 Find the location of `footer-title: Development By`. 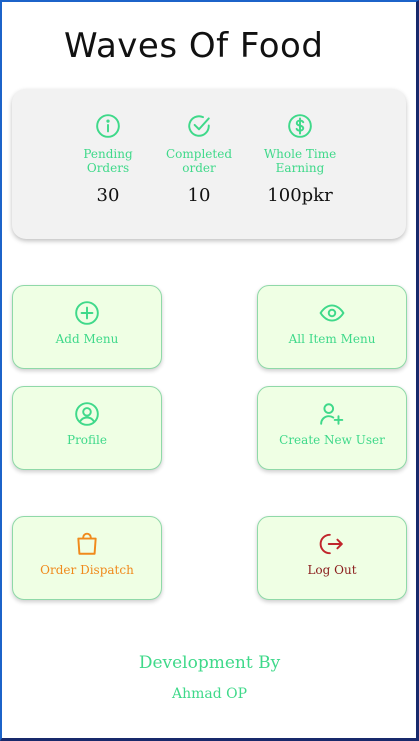

footer-title: Development By is located at coordinates (209, 663).